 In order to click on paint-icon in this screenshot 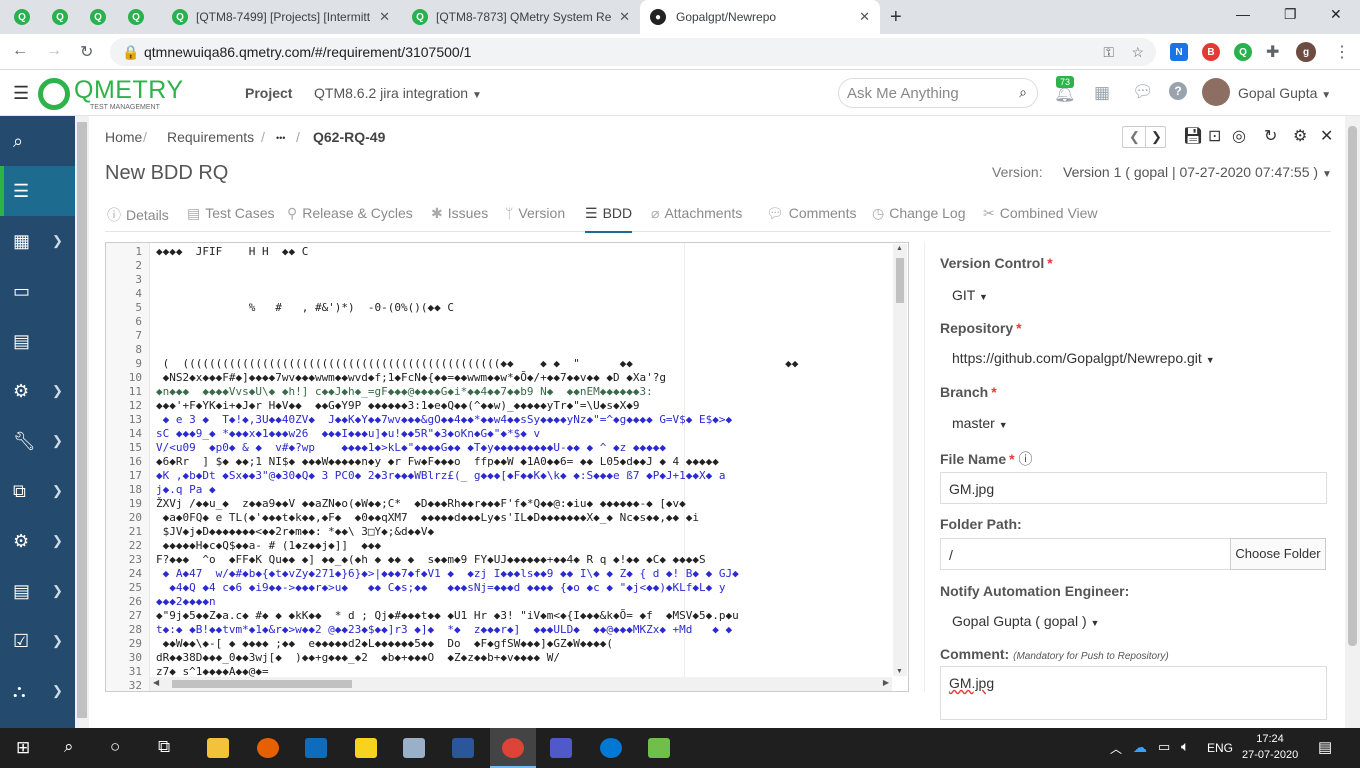, I will do `click(414, 748)`.